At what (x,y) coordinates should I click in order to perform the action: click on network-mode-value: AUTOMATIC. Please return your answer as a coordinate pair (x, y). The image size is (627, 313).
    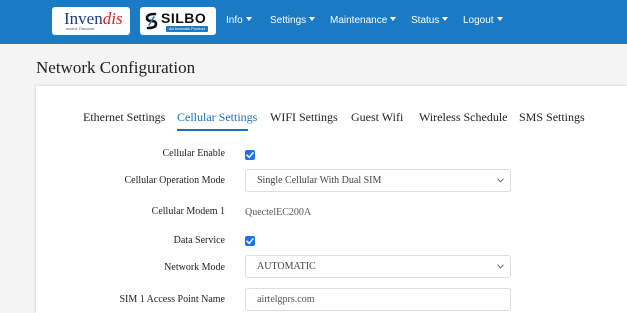
    Looking at the image, I should click on (286, 266).